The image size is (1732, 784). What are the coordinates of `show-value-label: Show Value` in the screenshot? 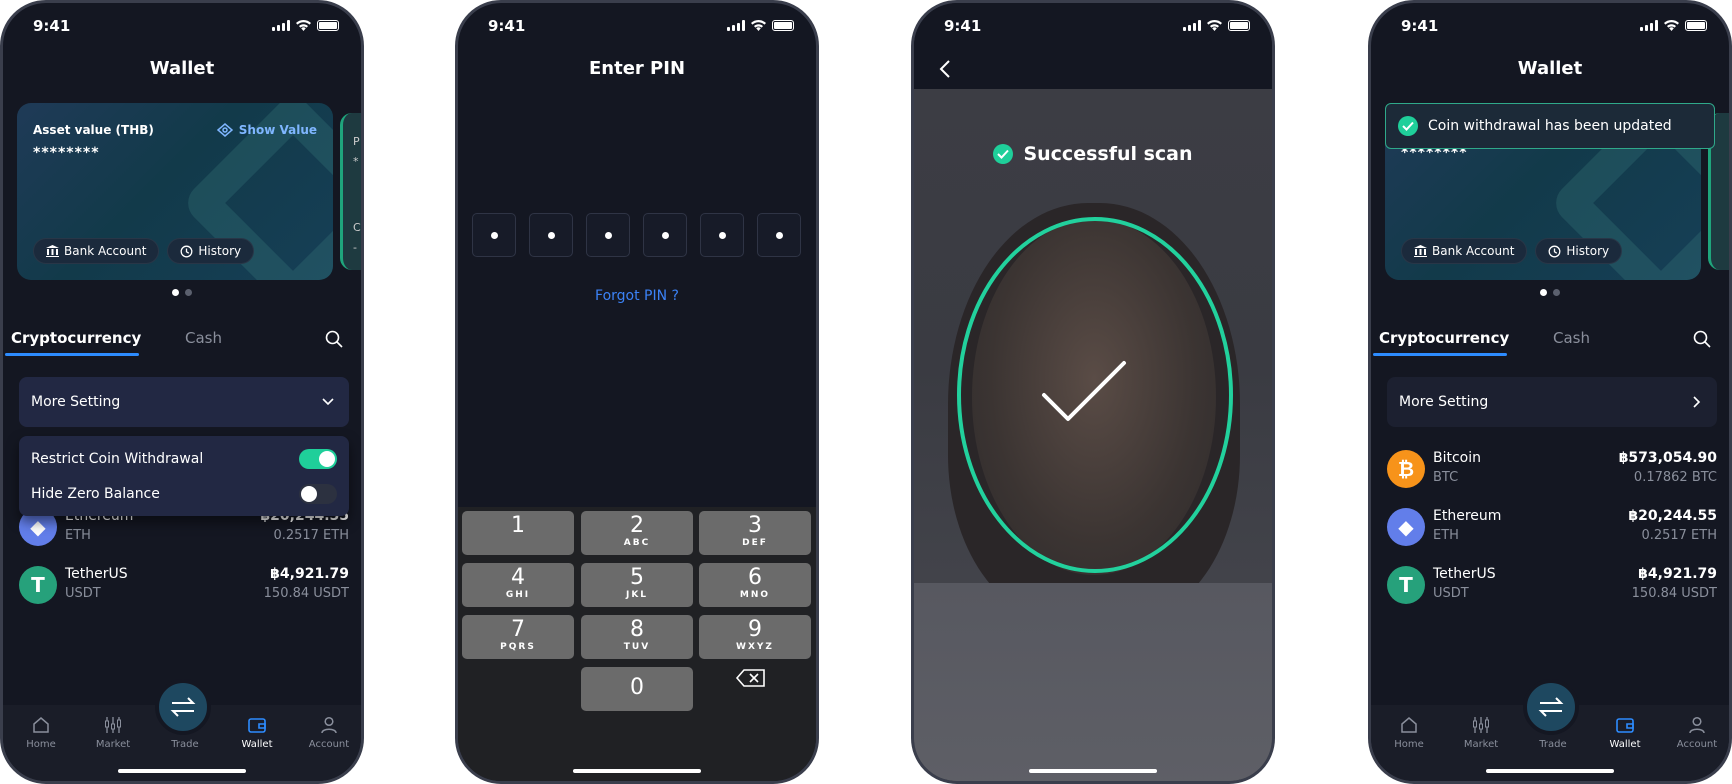 It's located at (277, 130).